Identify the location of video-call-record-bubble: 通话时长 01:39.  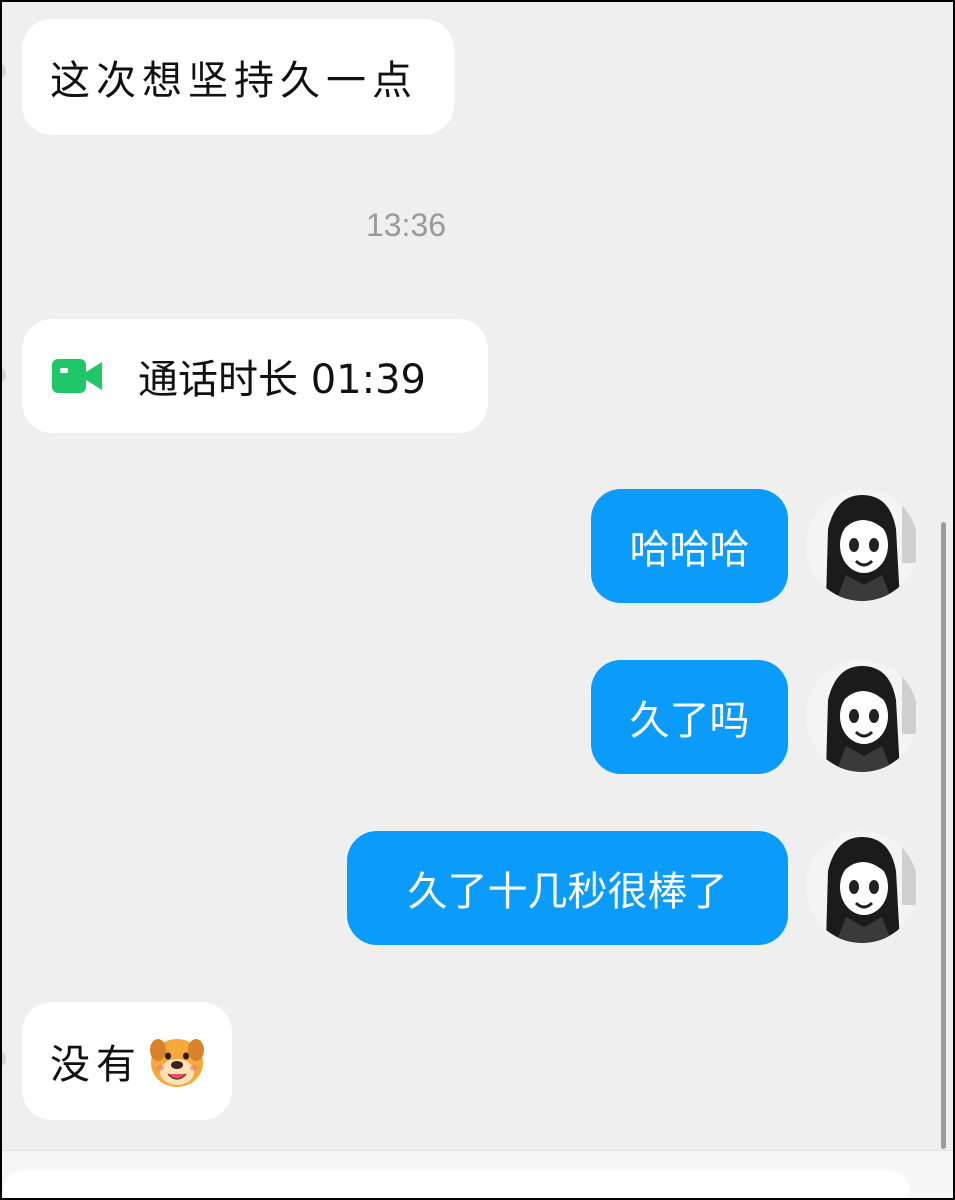
(255, 376).